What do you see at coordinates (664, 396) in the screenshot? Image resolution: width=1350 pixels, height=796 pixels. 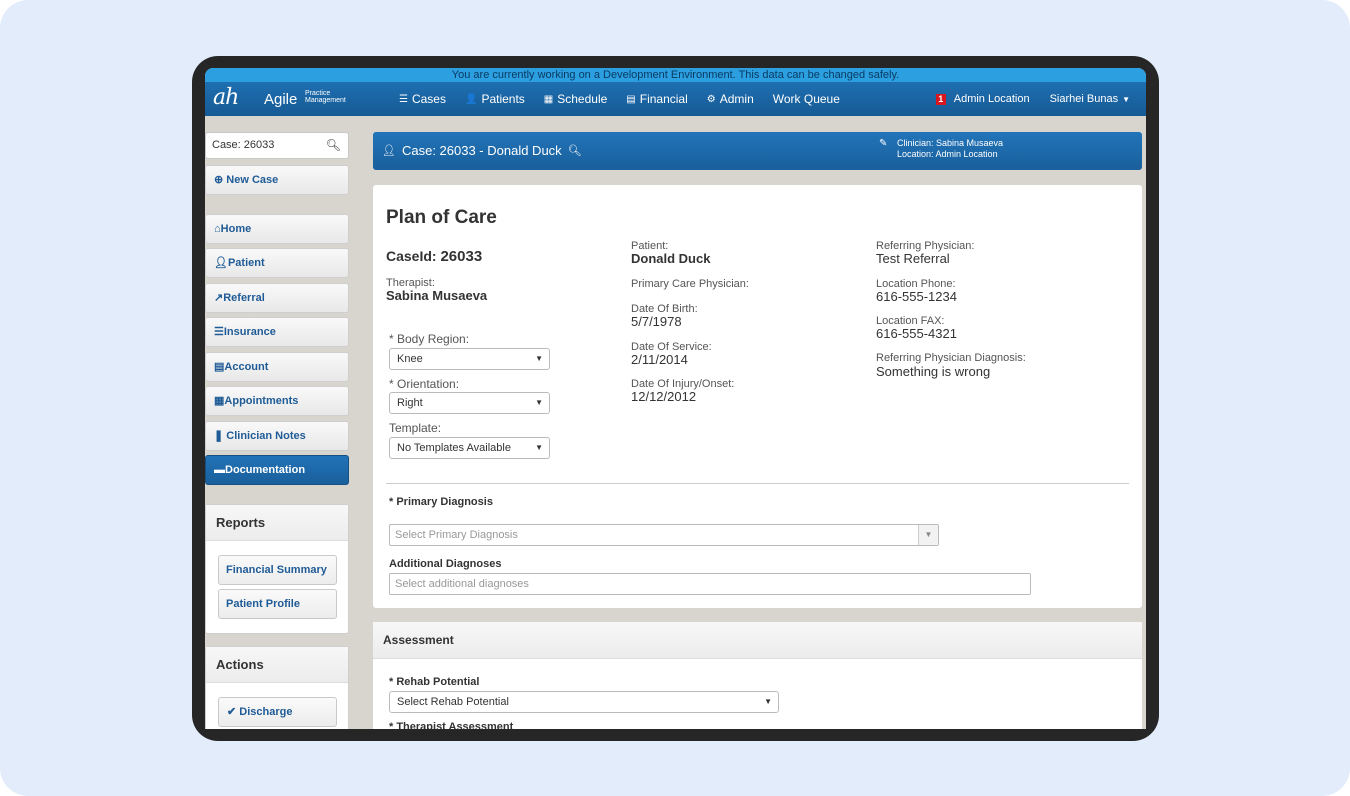 I see `doi-value: 12/12/2012` at bounding box center [664, 396].